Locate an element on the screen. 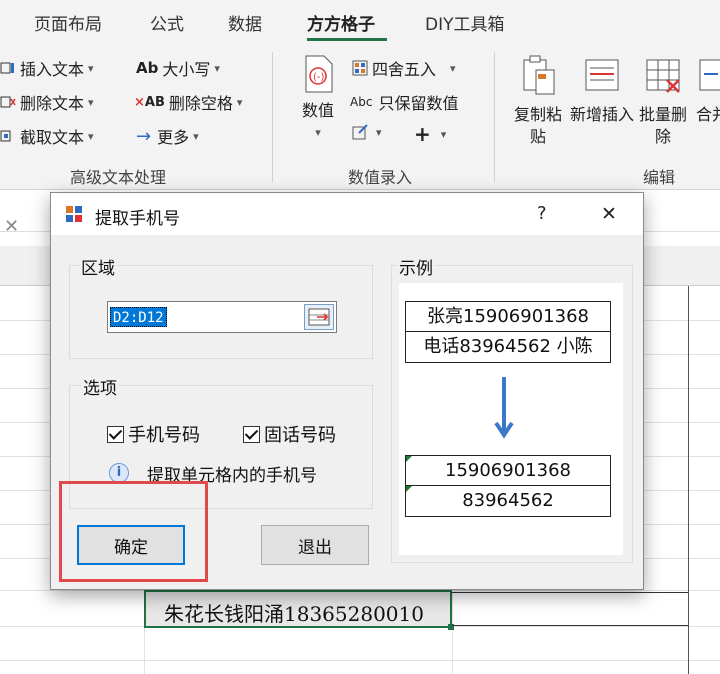 This screenshot has width=720, height=674. extract-text-button: 截取文本 ▾ is located at coordinates (47, 136).